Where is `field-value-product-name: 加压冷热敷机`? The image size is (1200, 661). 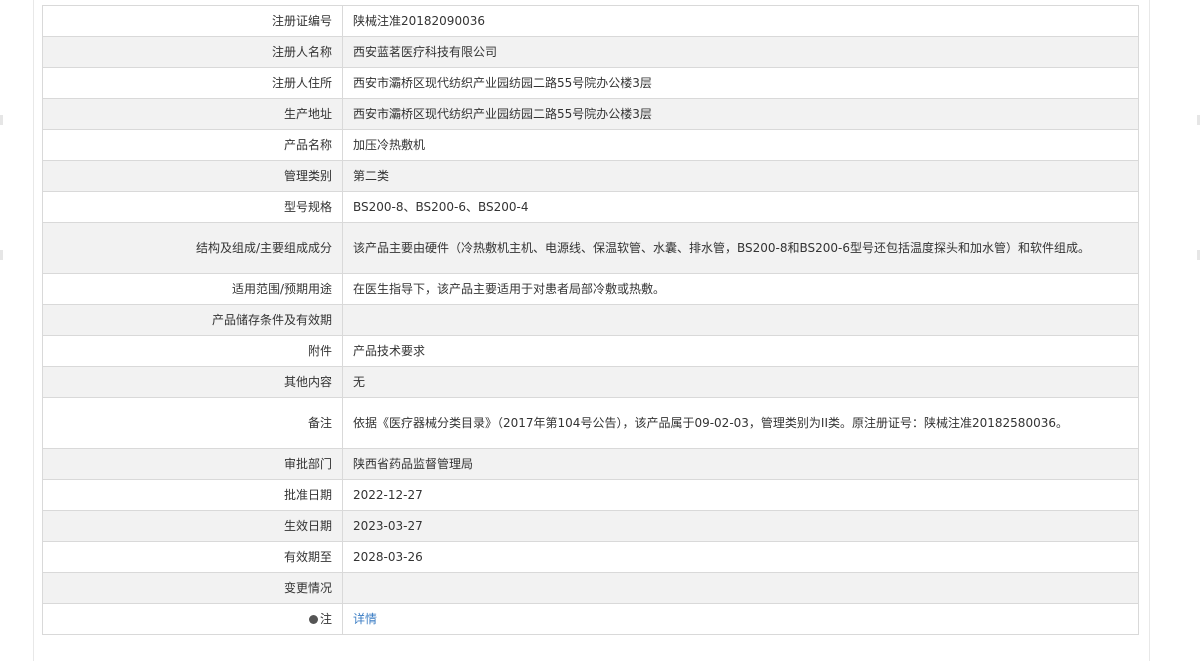 field-value-product-name: 加压冷热敷机 is located at coordinates (740, 145).